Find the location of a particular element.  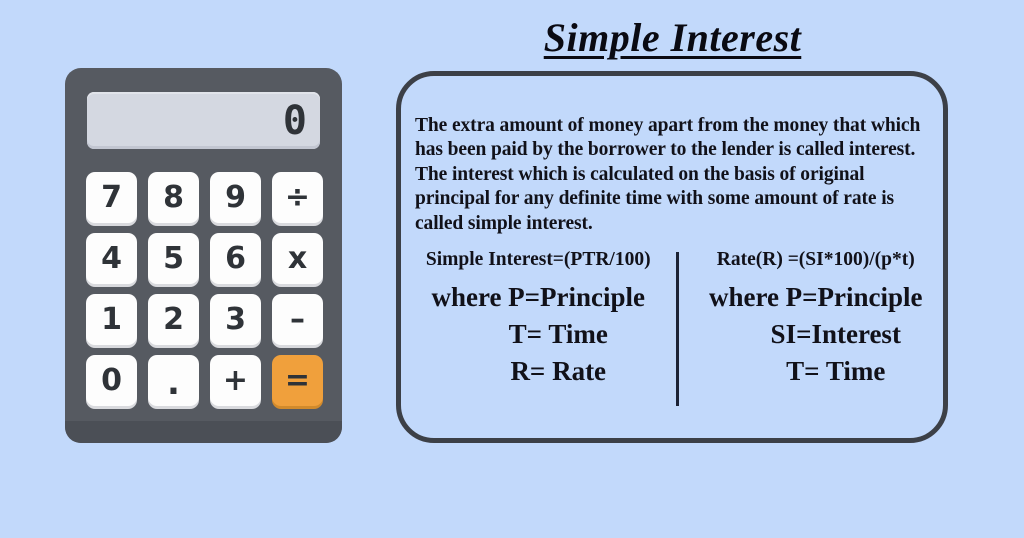

calculator-display-value: 0 is located at coordinates (295, 120).